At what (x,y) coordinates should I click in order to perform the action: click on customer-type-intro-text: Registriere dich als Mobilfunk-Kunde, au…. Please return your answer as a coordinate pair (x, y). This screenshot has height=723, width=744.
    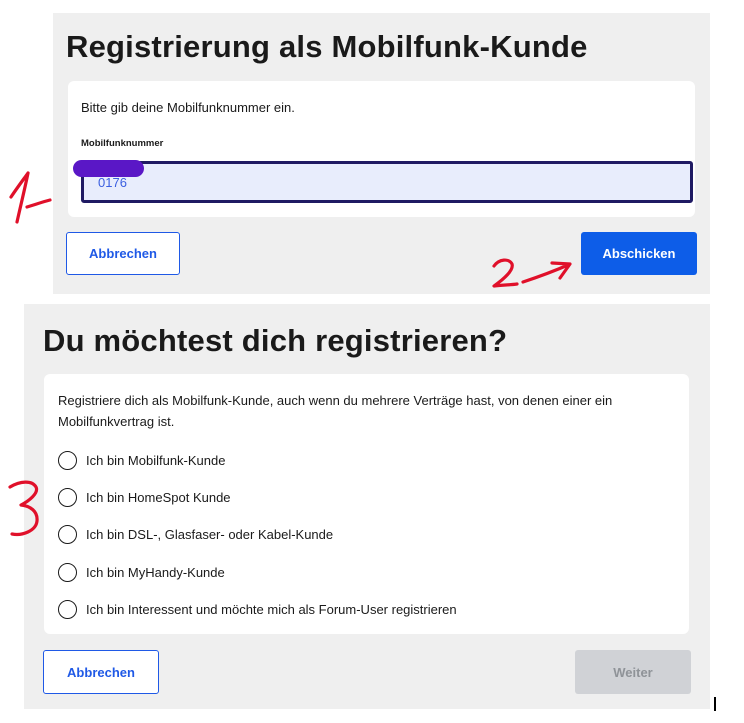
    Looking at the image, I should click on (335, 411).